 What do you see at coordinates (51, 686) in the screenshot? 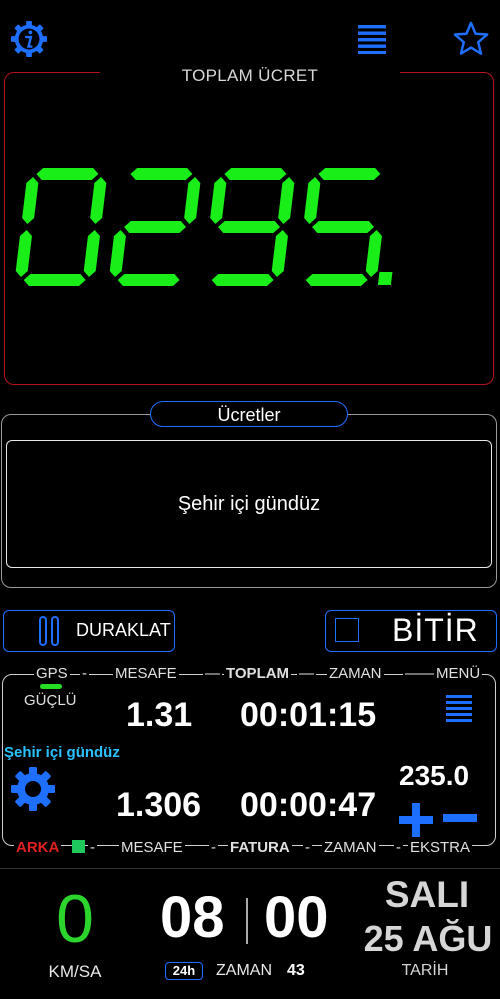
I see `gps-signal-bar` at bounding box center [51, 686].